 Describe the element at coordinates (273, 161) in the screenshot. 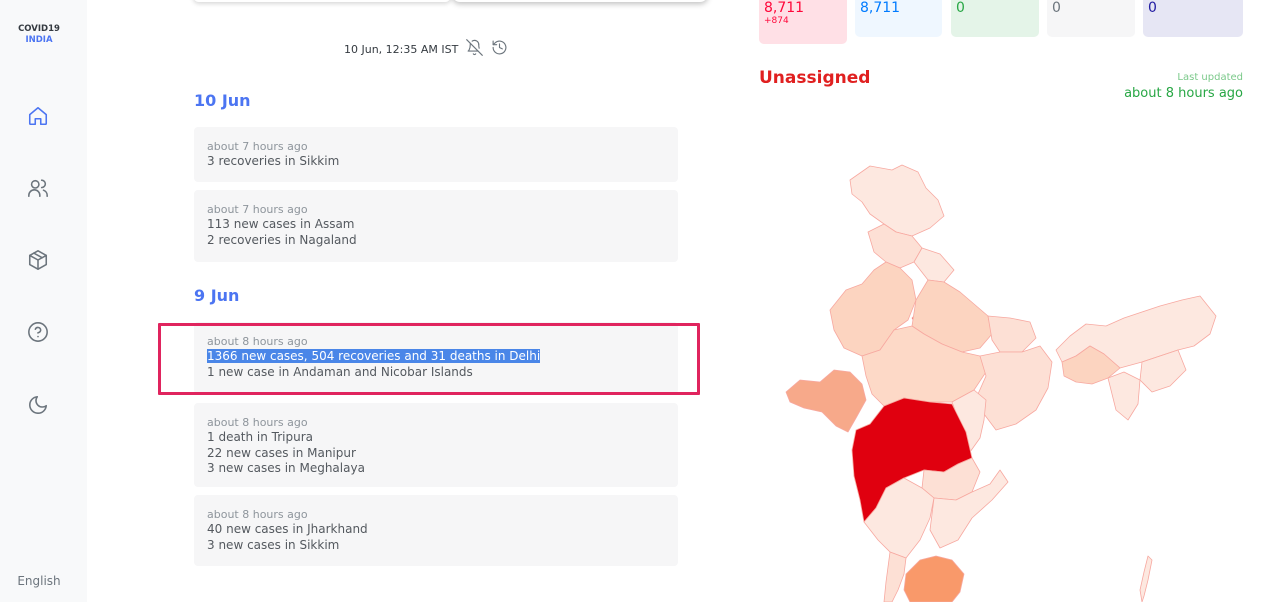

I see `update-line: 3 recoveries in Sikkim` at that location.